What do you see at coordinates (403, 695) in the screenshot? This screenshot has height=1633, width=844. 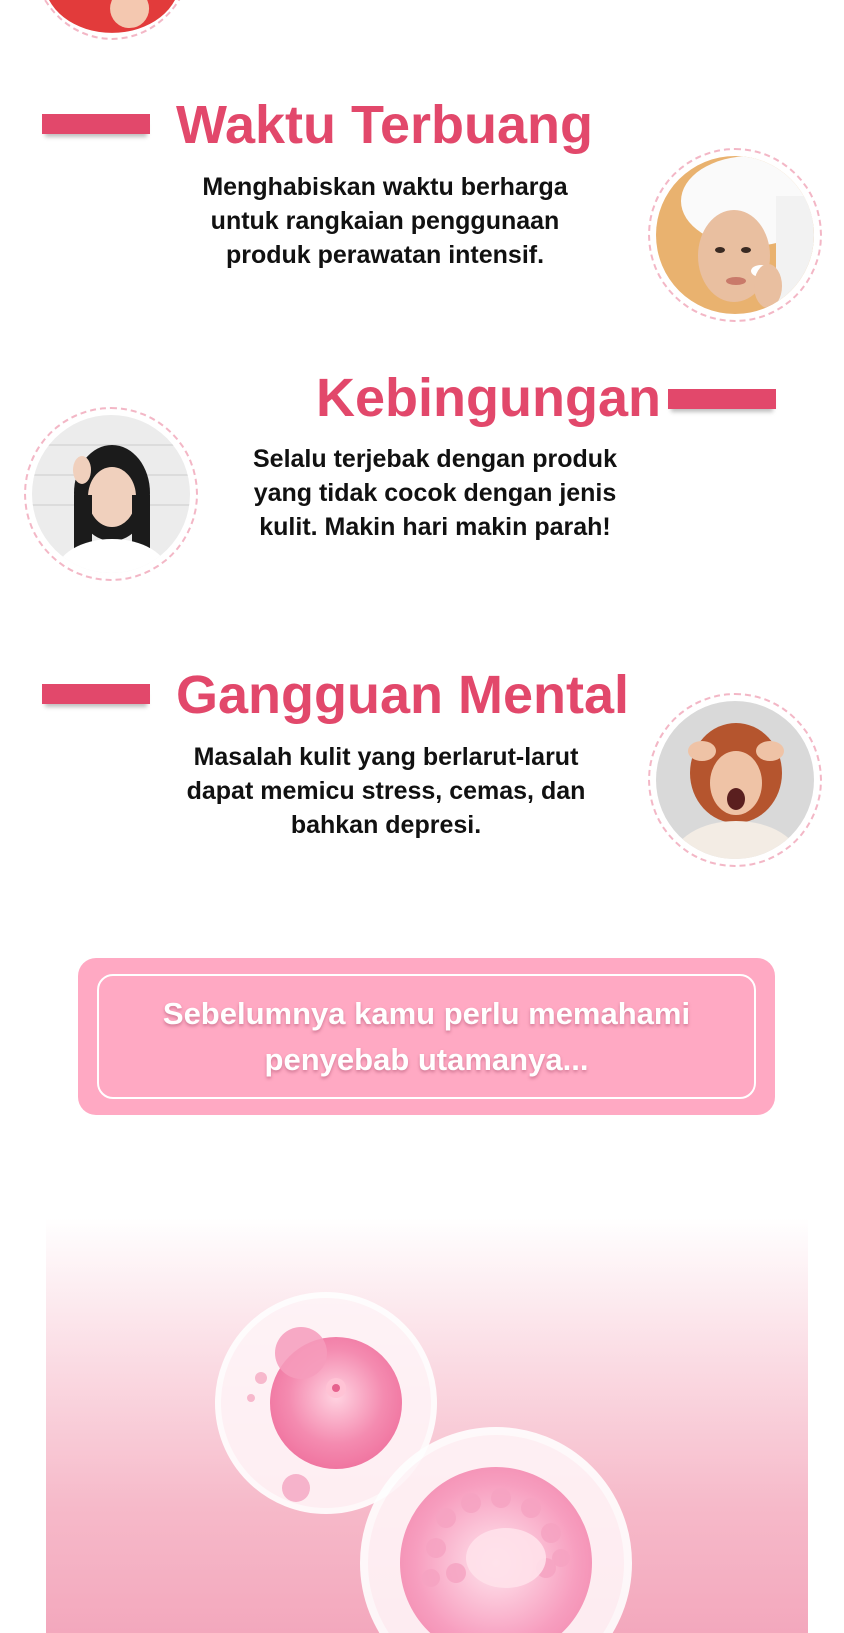 I see `section-3-heading: Gangguan Mental` at bounding box center [403, 695].